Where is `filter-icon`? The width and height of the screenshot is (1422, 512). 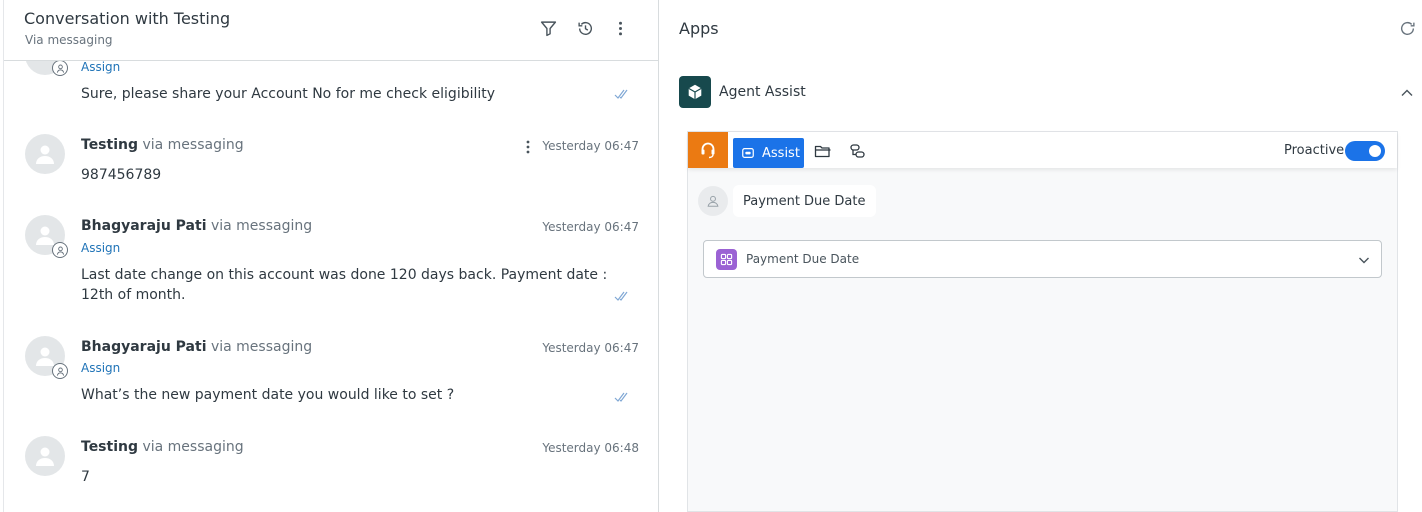 filter-icon is located at coordinates (548, 28).